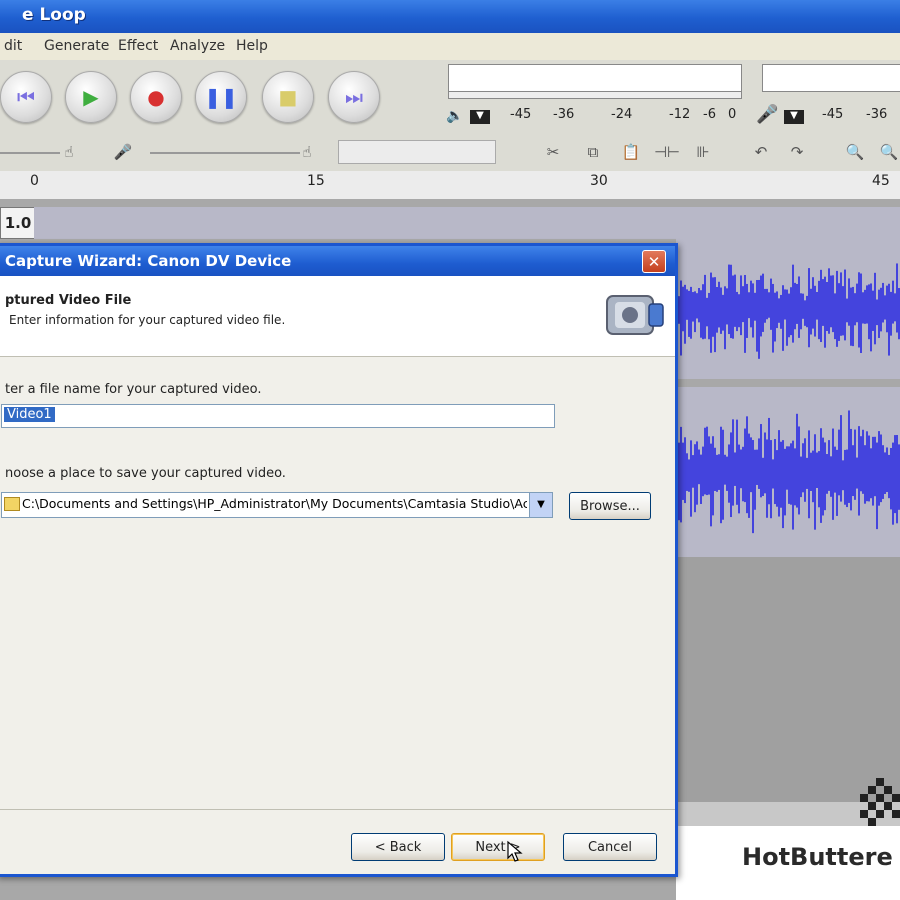 This screenshot has height=900, width=900. I want to click on menu-generate: Generate, so click(76, 46).